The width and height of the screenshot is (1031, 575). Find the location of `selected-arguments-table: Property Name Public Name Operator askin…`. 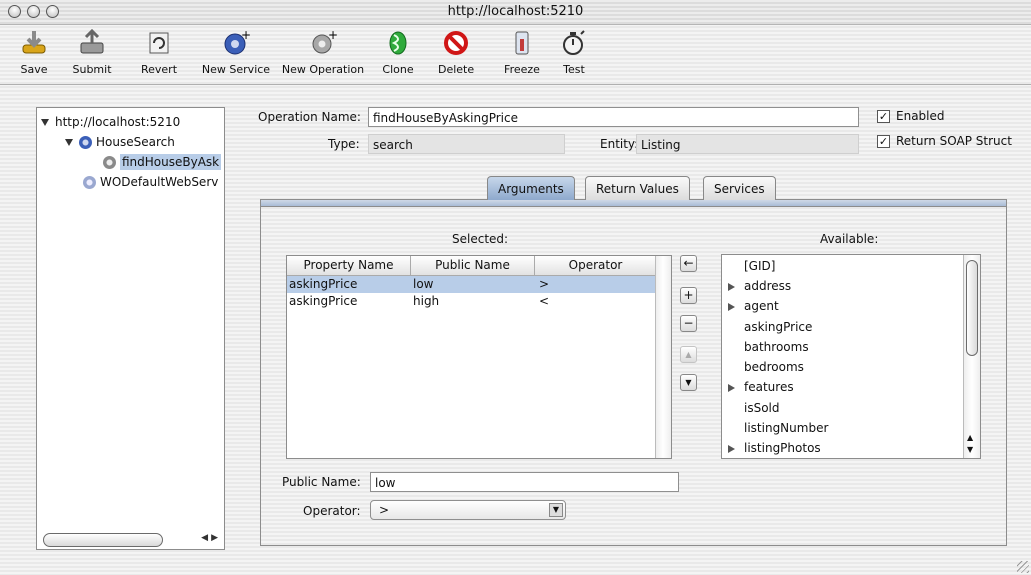

selected-arguments-table: Property Name Public Name Operator askin… is located at coordinates (479, 357).